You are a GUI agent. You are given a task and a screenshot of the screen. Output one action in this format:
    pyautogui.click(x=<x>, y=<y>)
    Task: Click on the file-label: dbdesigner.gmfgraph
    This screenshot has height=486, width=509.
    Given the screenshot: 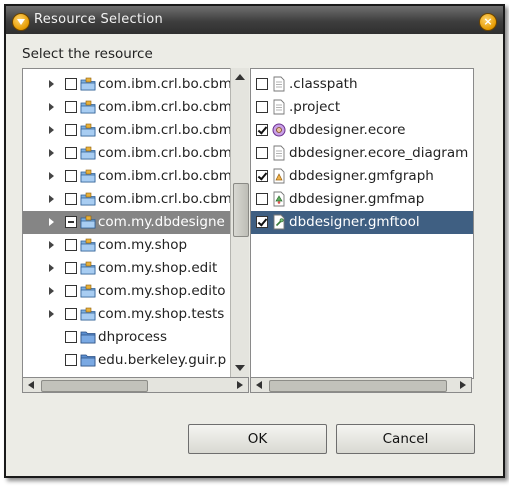 What is the action you would take?
    pyautogui.click(x=361, y=176)
    